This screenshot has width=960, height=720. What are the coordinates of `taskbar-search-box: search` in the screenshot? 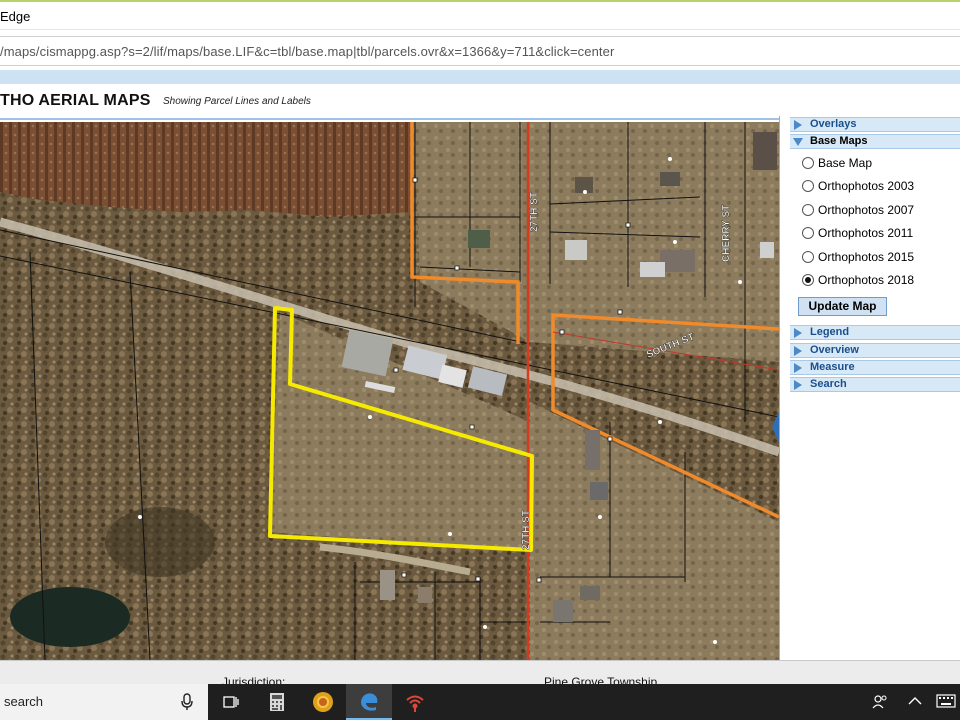 It's located at (104, 702).